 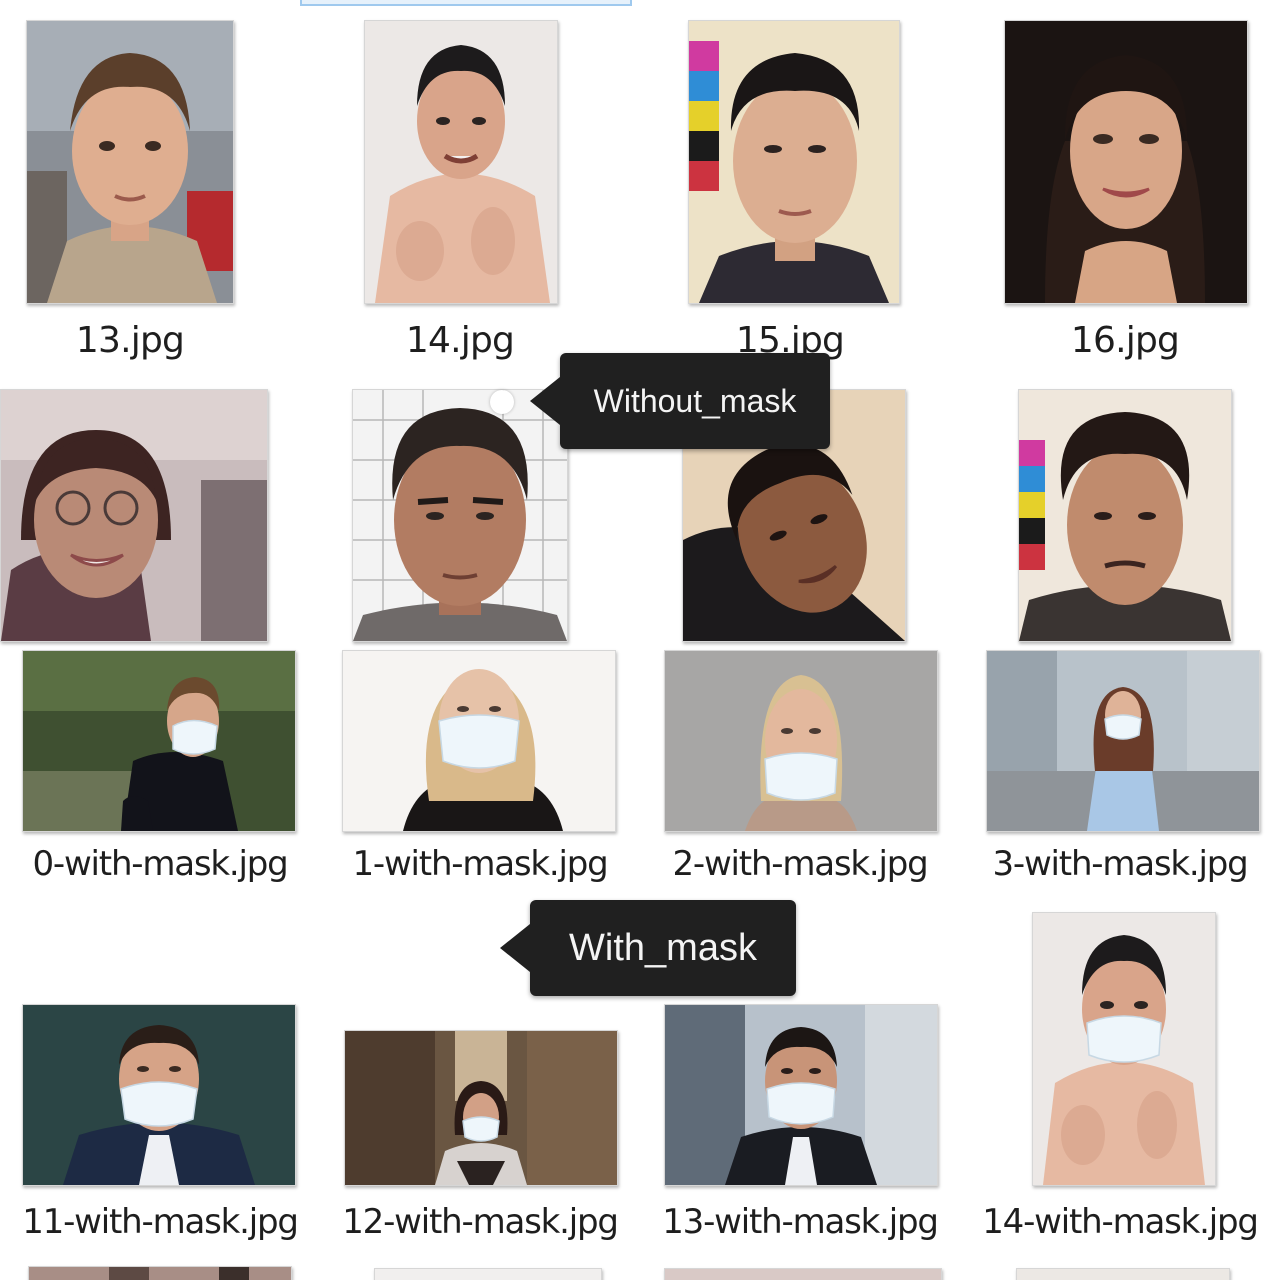 What do you see at coordinates (695, 400) in the screenshot?
I see `without-mask-label: Without_mask` at bounding box center [695, 400].